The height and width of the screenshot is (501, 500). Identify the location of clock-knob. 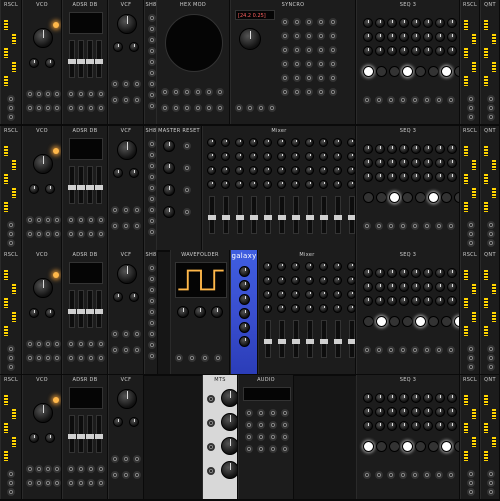
(169, 212).